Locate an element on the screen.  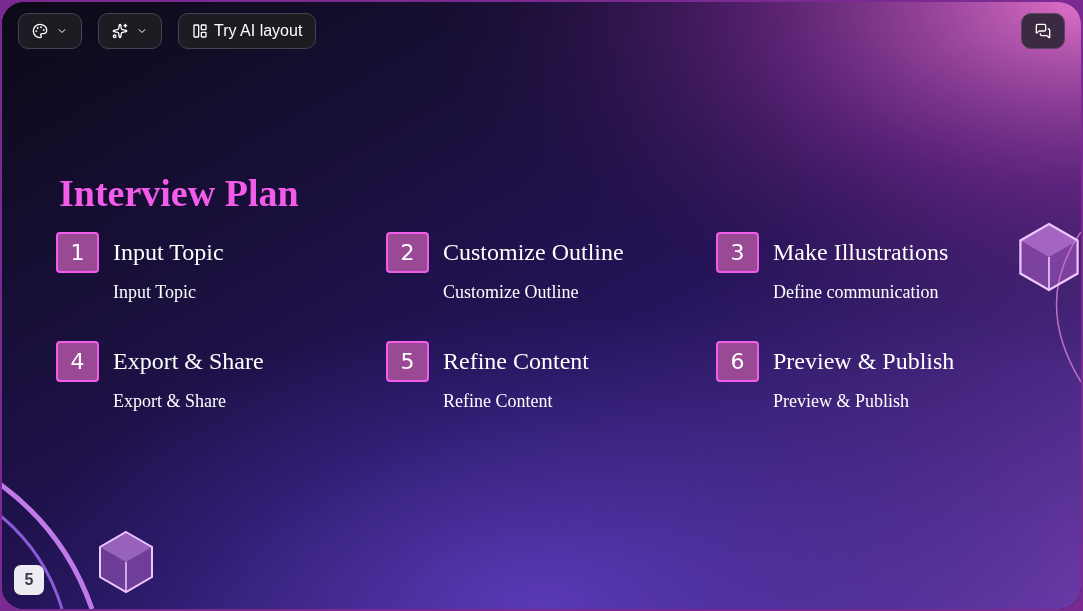
slide-title: Interview Plan is located at coordinates (178, 193).